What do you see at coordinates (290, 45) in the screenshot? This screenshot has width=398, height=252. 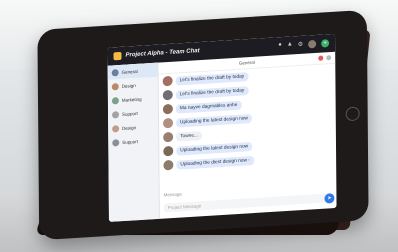 I see `lock-icon: ▲` at bounding box center [290, 45].